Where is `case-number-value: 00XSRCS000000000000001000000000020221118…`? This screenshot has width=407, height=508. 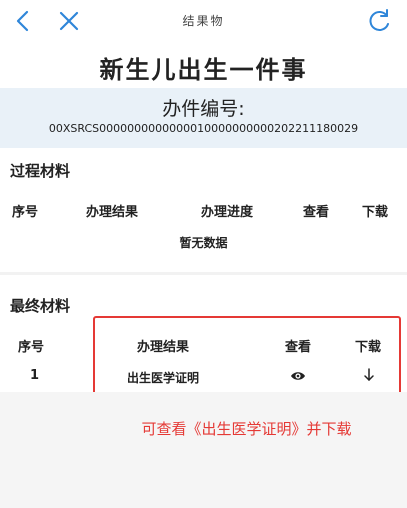
case-number-value: 00XSRCS000000000000001000000000020221118… is located at coordinates (203, 128).